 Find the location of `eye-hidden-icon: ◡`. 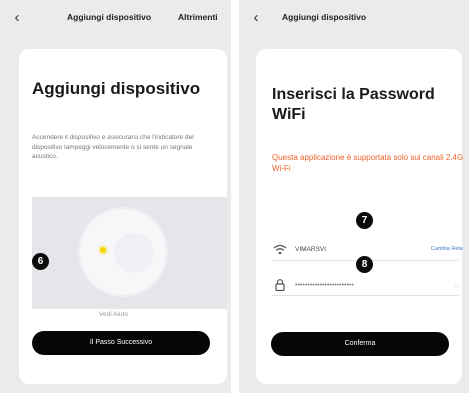

eye-hidden-icon: ◡ is located at coordinates (456, 284).